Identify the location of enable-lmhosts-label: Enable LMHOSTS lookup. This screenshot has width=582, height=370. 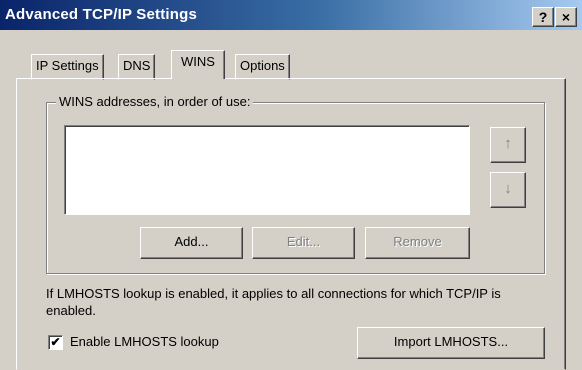
(144, 341).